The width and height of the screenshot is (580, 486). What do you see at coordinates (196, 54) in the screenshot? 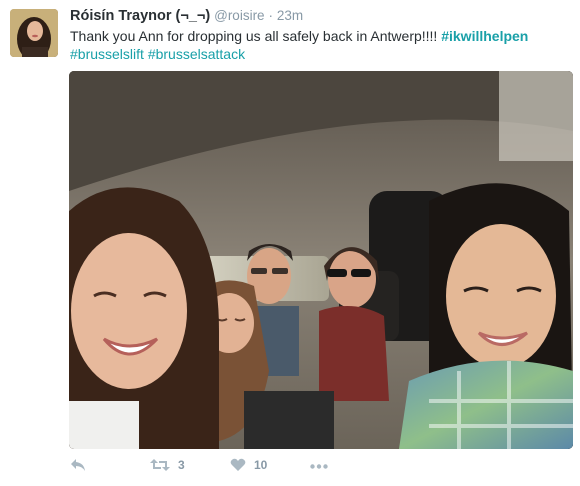
I see `hashtag-brusselsattack: #brusselsattack` at bounding box center [196, 54].